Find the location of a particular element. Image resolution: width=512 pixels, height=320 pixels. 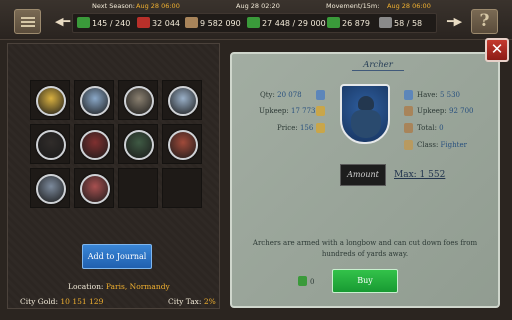

total-upkeep-label: Upkeep: is located at coordinates (432, 111).